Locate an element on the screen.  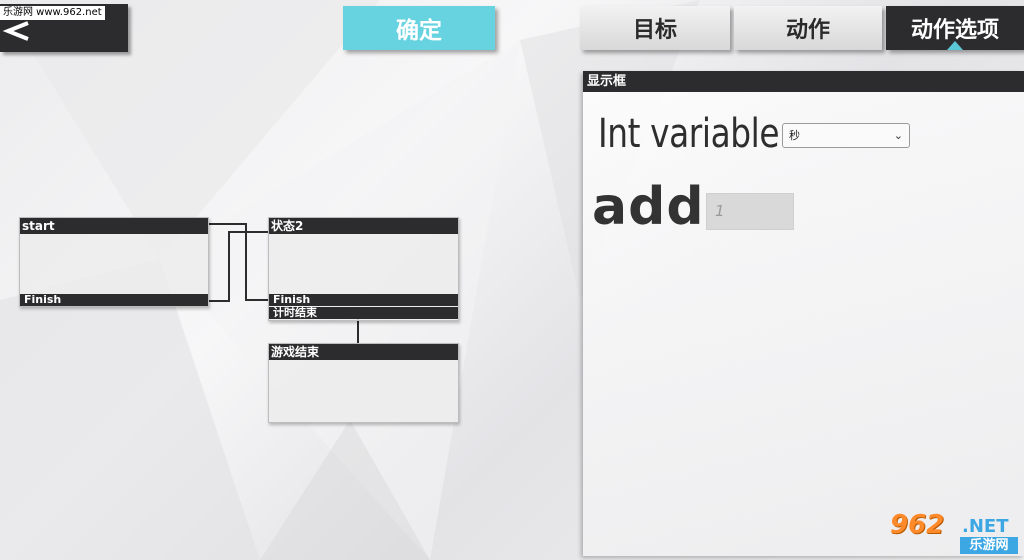
watermark-logo-number: 962 is located at coordinates (917, 525).